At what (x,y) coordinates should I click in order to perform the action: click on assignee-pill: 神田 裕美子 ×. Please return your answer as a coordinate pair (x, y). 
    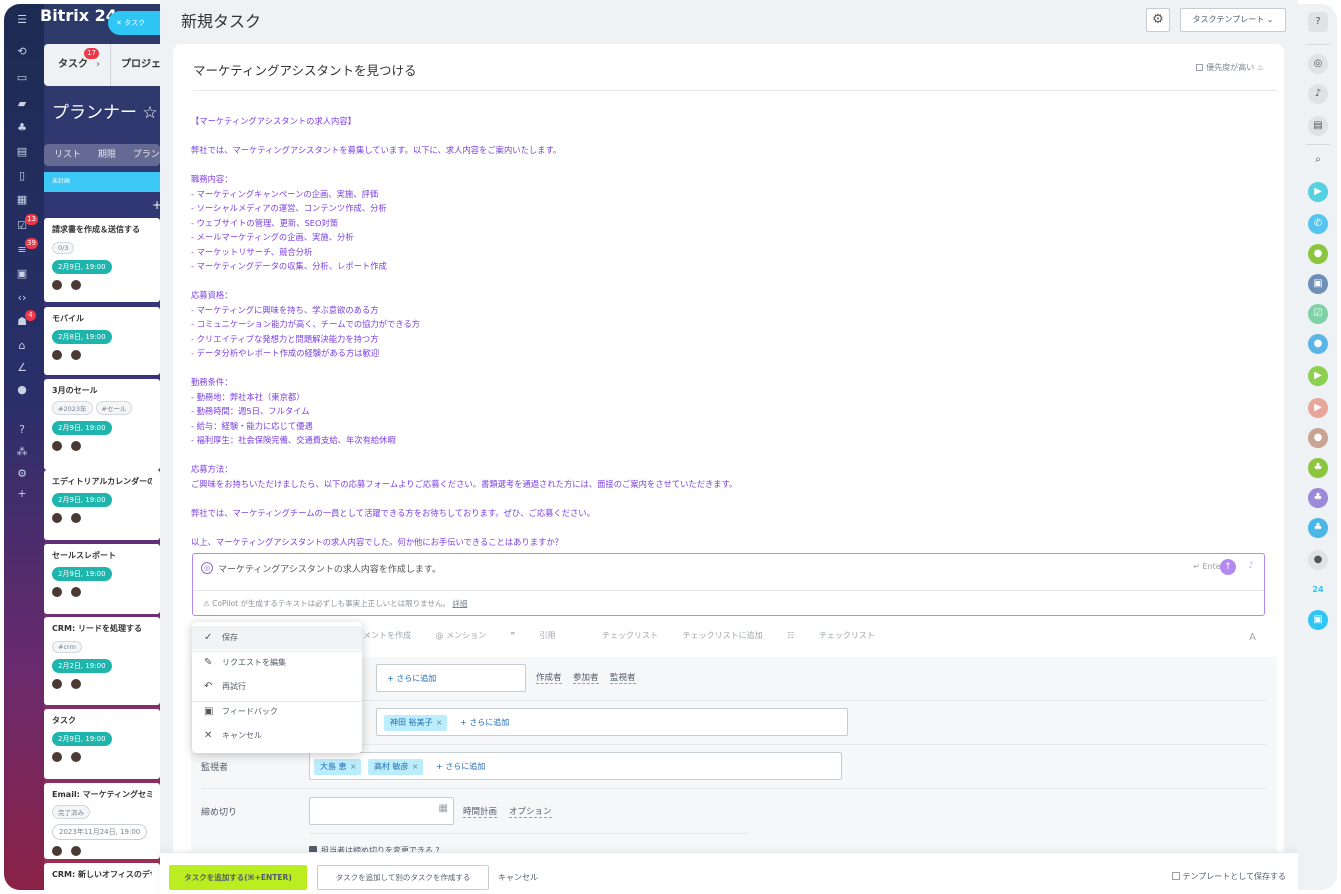
    Looking at the image, I should click on (415, 723).